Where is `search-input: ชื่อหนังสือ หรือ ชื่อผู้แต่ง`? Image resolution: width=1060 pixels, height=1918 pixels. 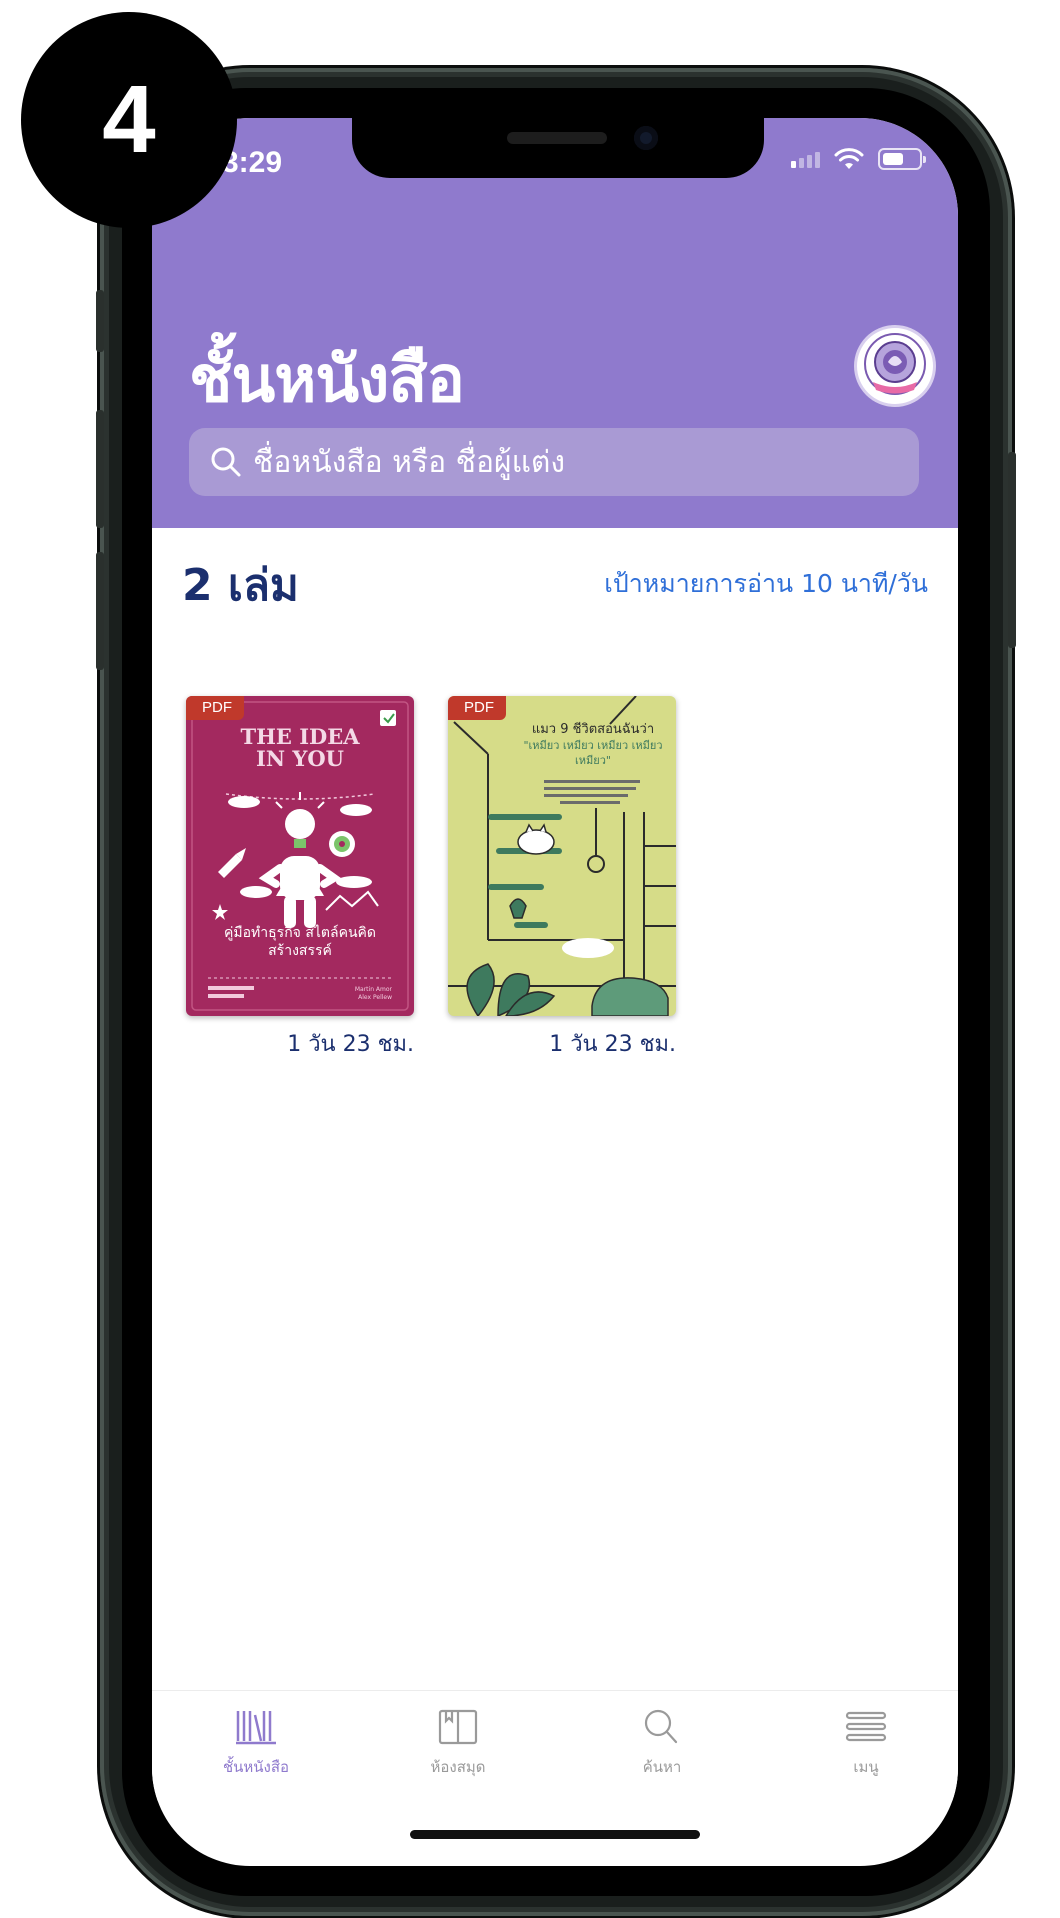 search-input: ชื่อหนังสือ หรือ ชื่อผู้แต่ง is located at coordinates (554, 462).